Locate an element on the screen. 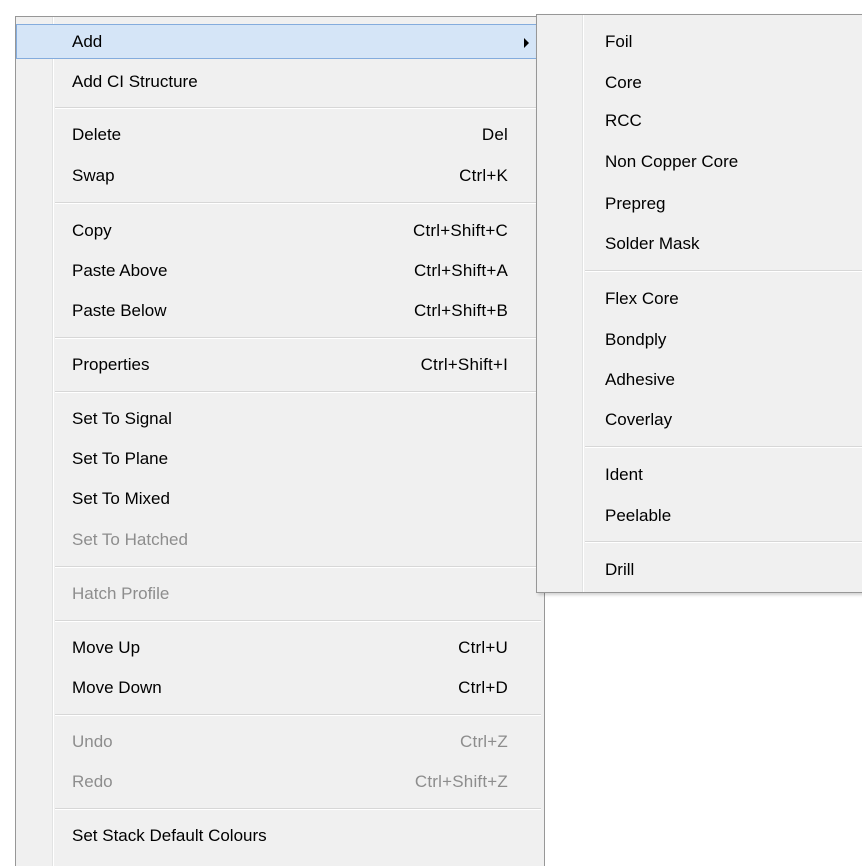 This screenshot has height=866, width=862. menu-item-shortcut: Ctrl+Shift+C is located at coordinates (460, 230).